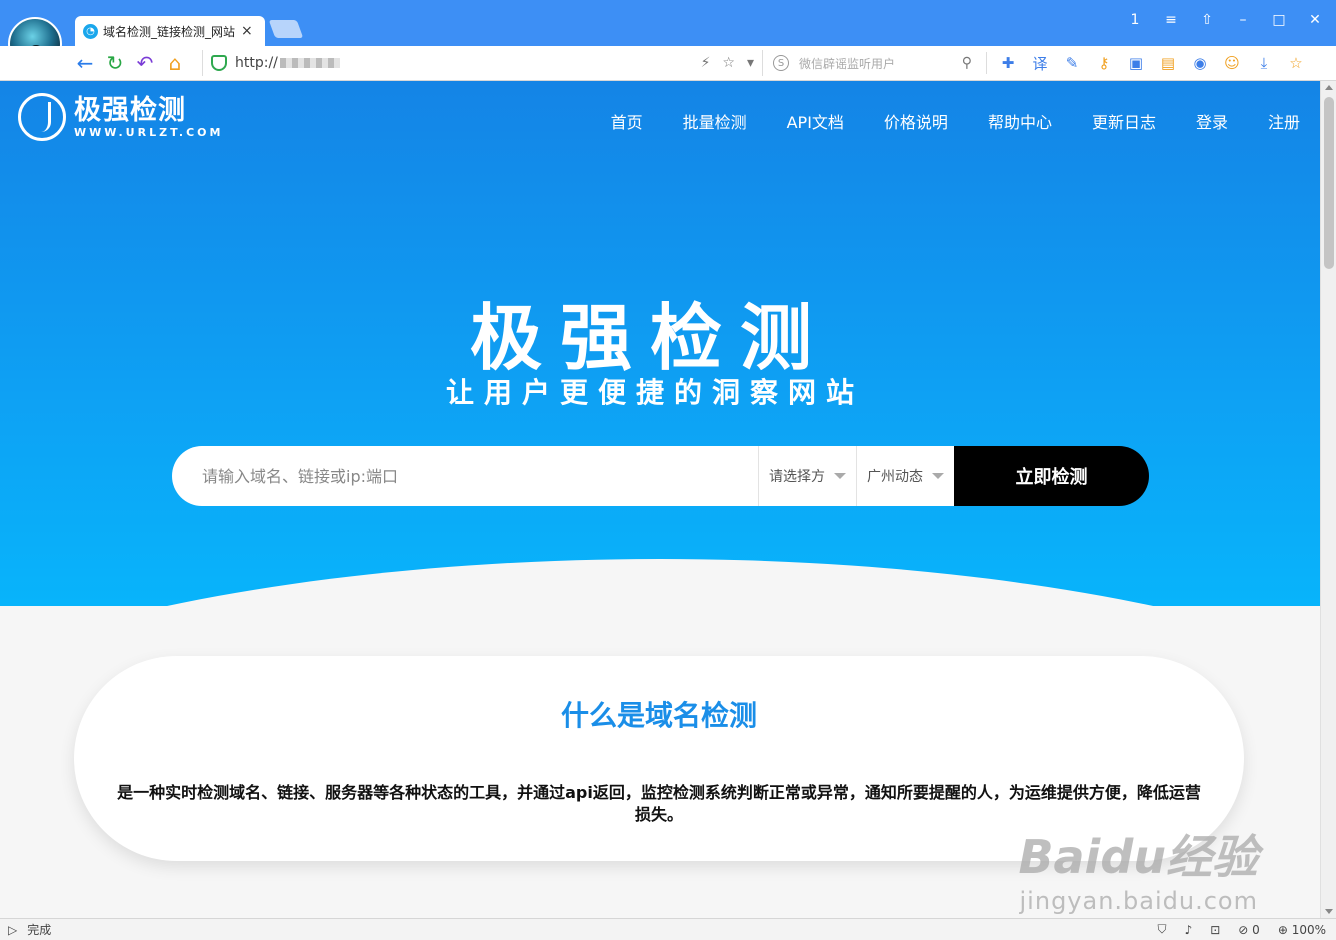  I want to click on new-tab-button, so click(286, 29).